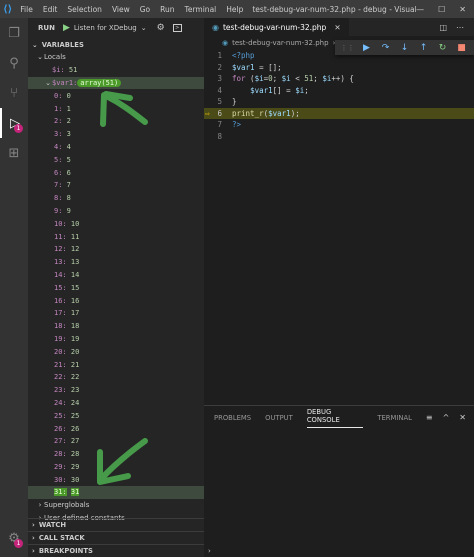  Describe the element at coordinates (116, 249) in the screenshot. I see `array-item-row: 12` at that location.